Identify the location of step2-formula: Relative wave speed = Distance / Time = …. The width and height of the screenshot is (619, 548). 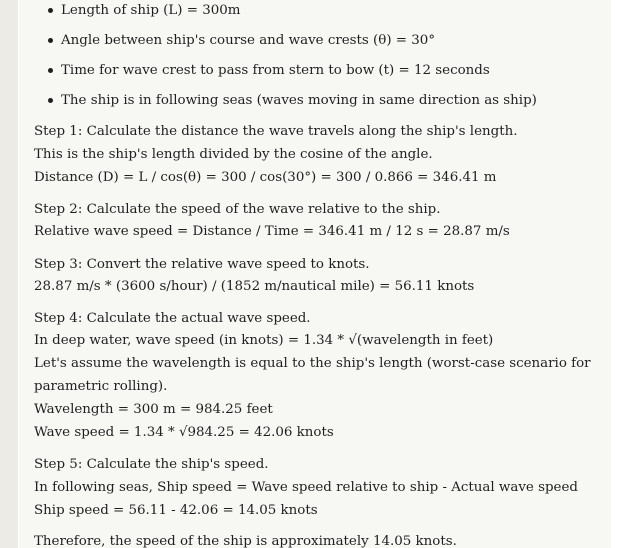
(272, 231).